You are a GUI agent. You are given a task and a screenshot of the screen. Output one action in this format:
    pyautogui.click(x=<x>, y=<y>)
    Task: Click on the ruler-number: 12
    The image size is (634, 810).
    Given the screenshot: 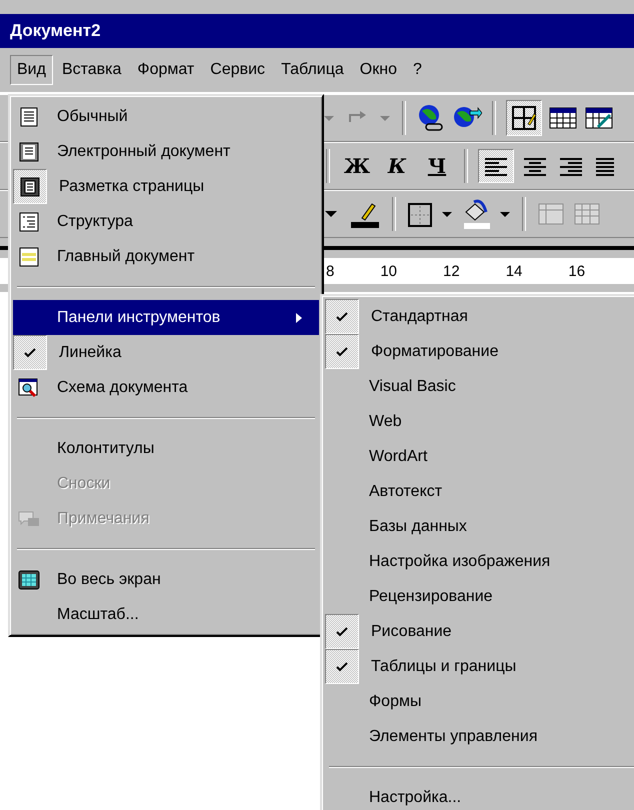 What is the action you would take?
    pyautogui.click(x=451, y=271)
    